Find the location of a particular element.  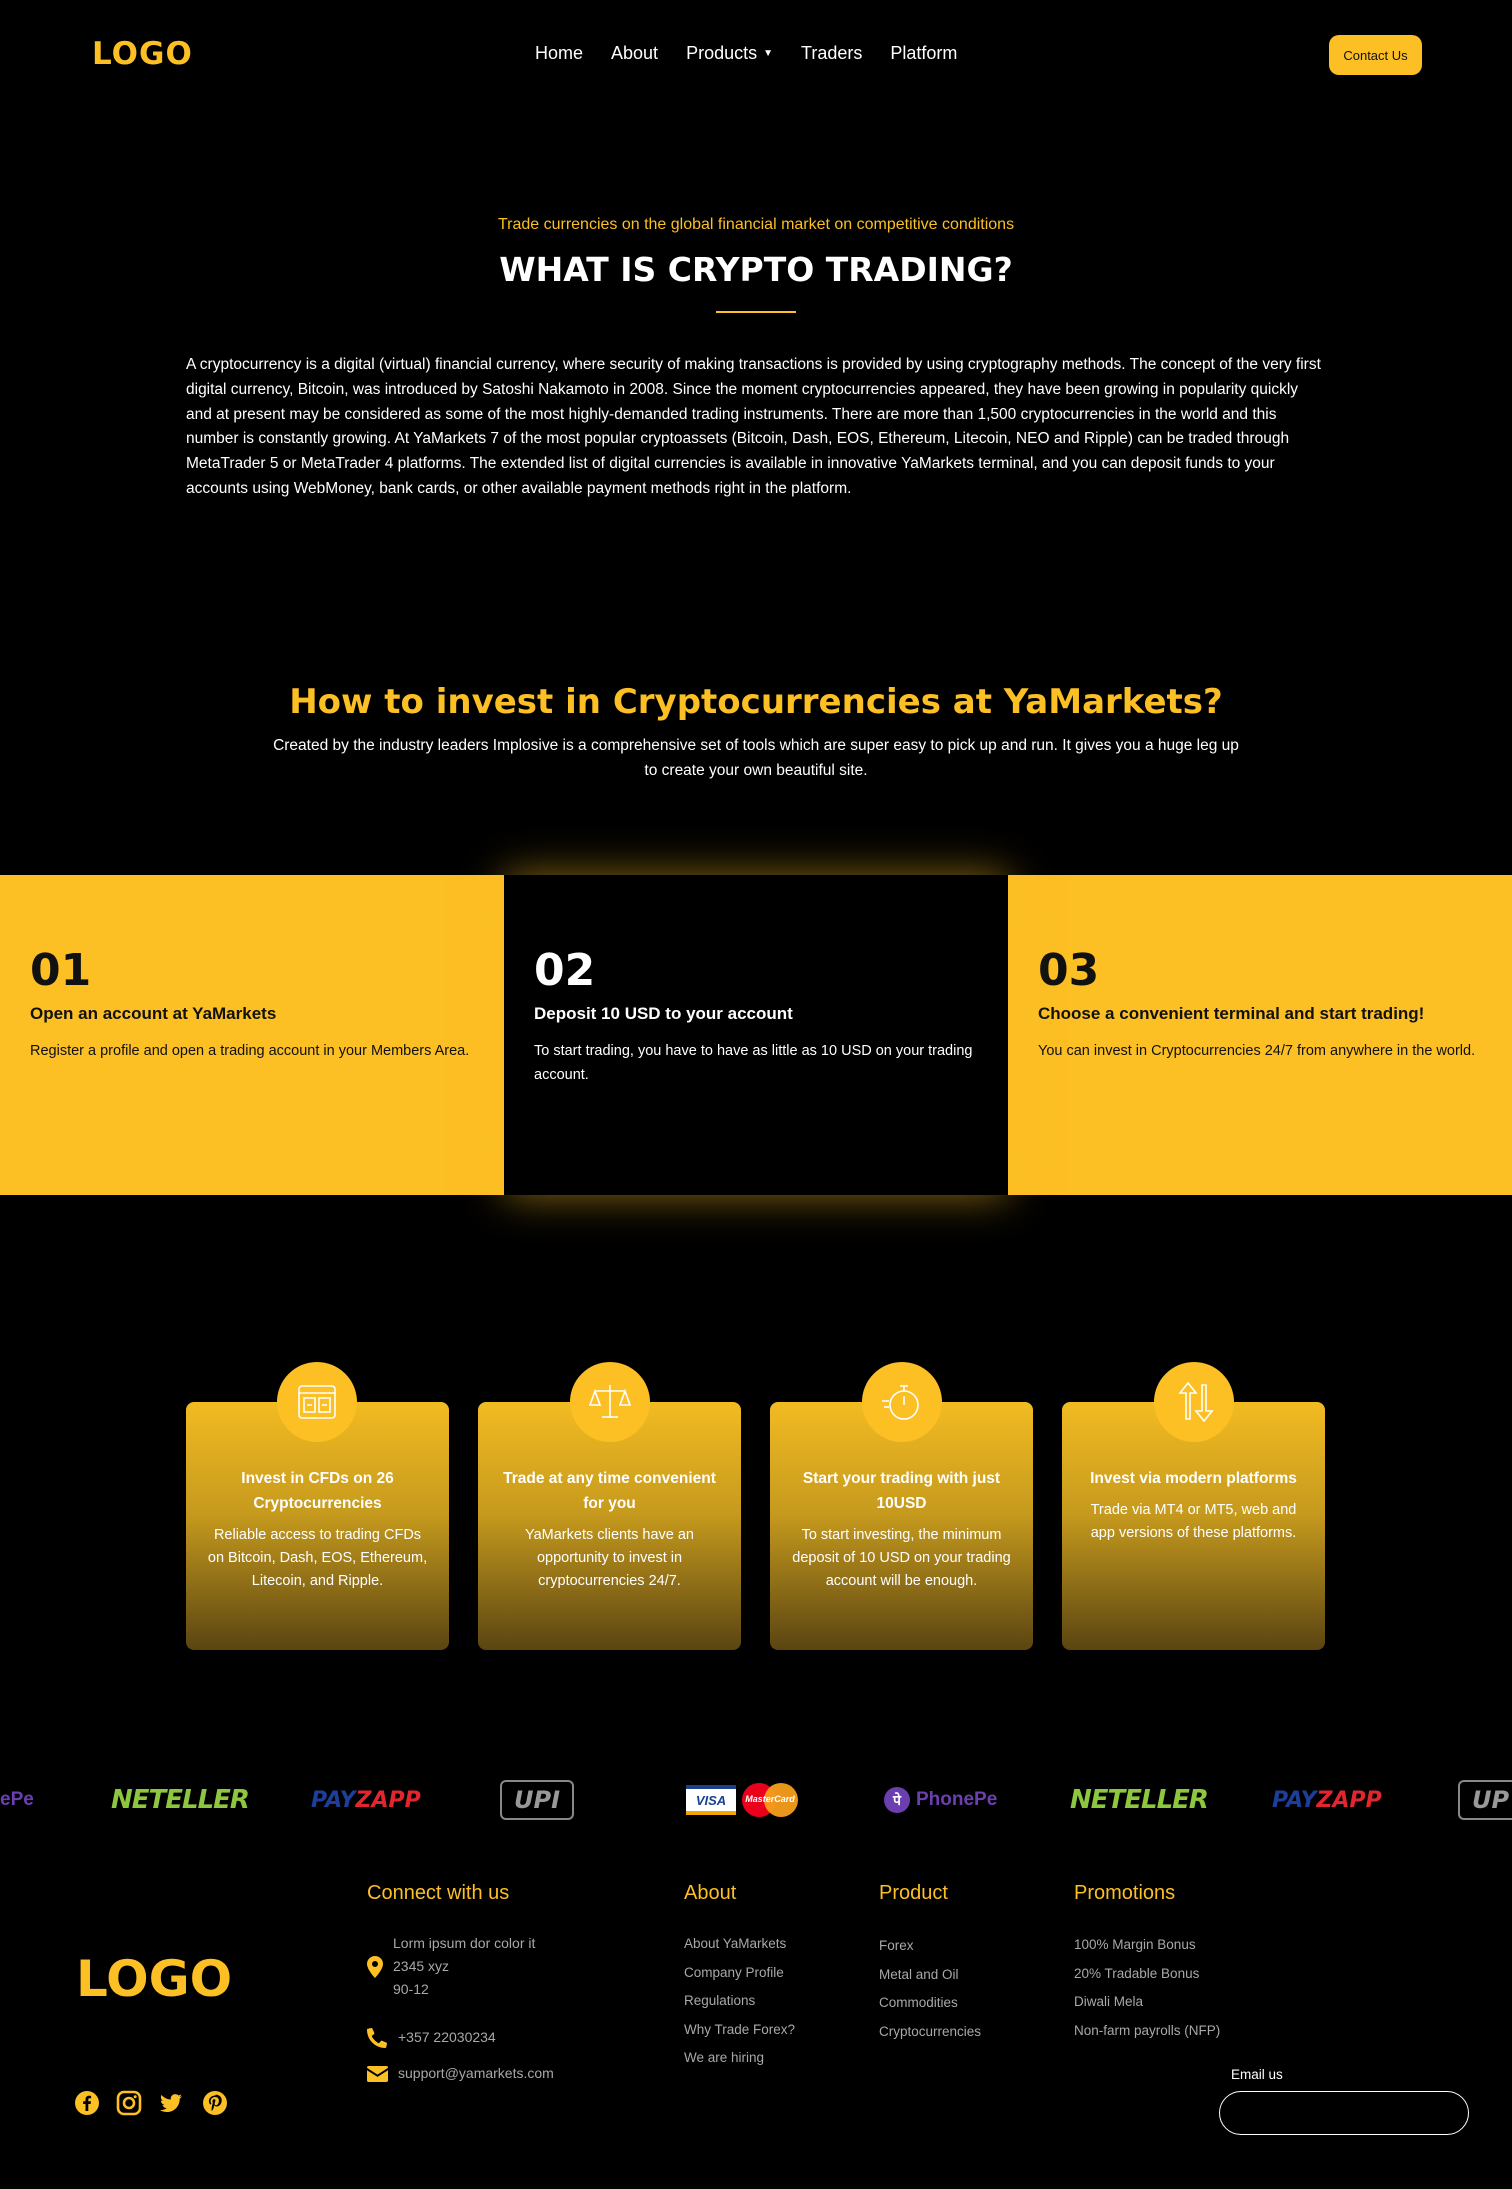

feature-title: Start your trading with just 10USD is located at coordinates (901, 1491).